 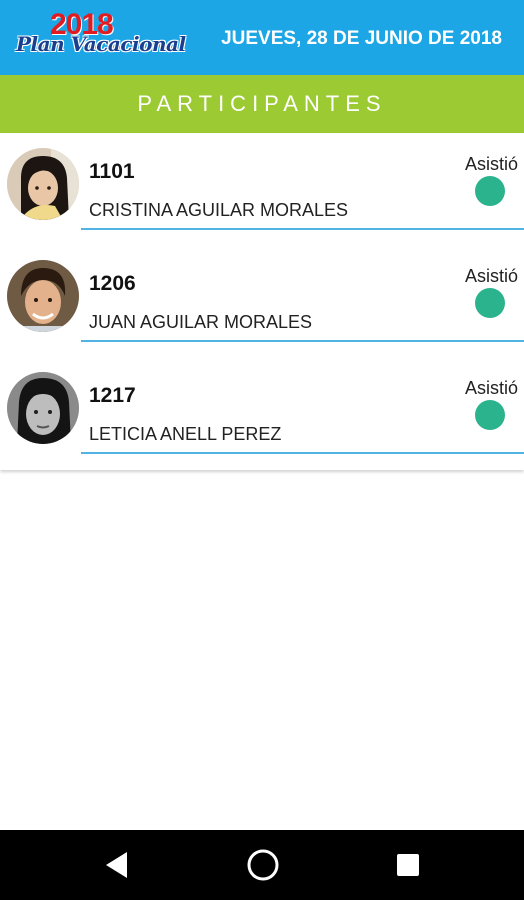 I want to click on logo-brand: Plan Vacacional, so click(x=101, y=44).